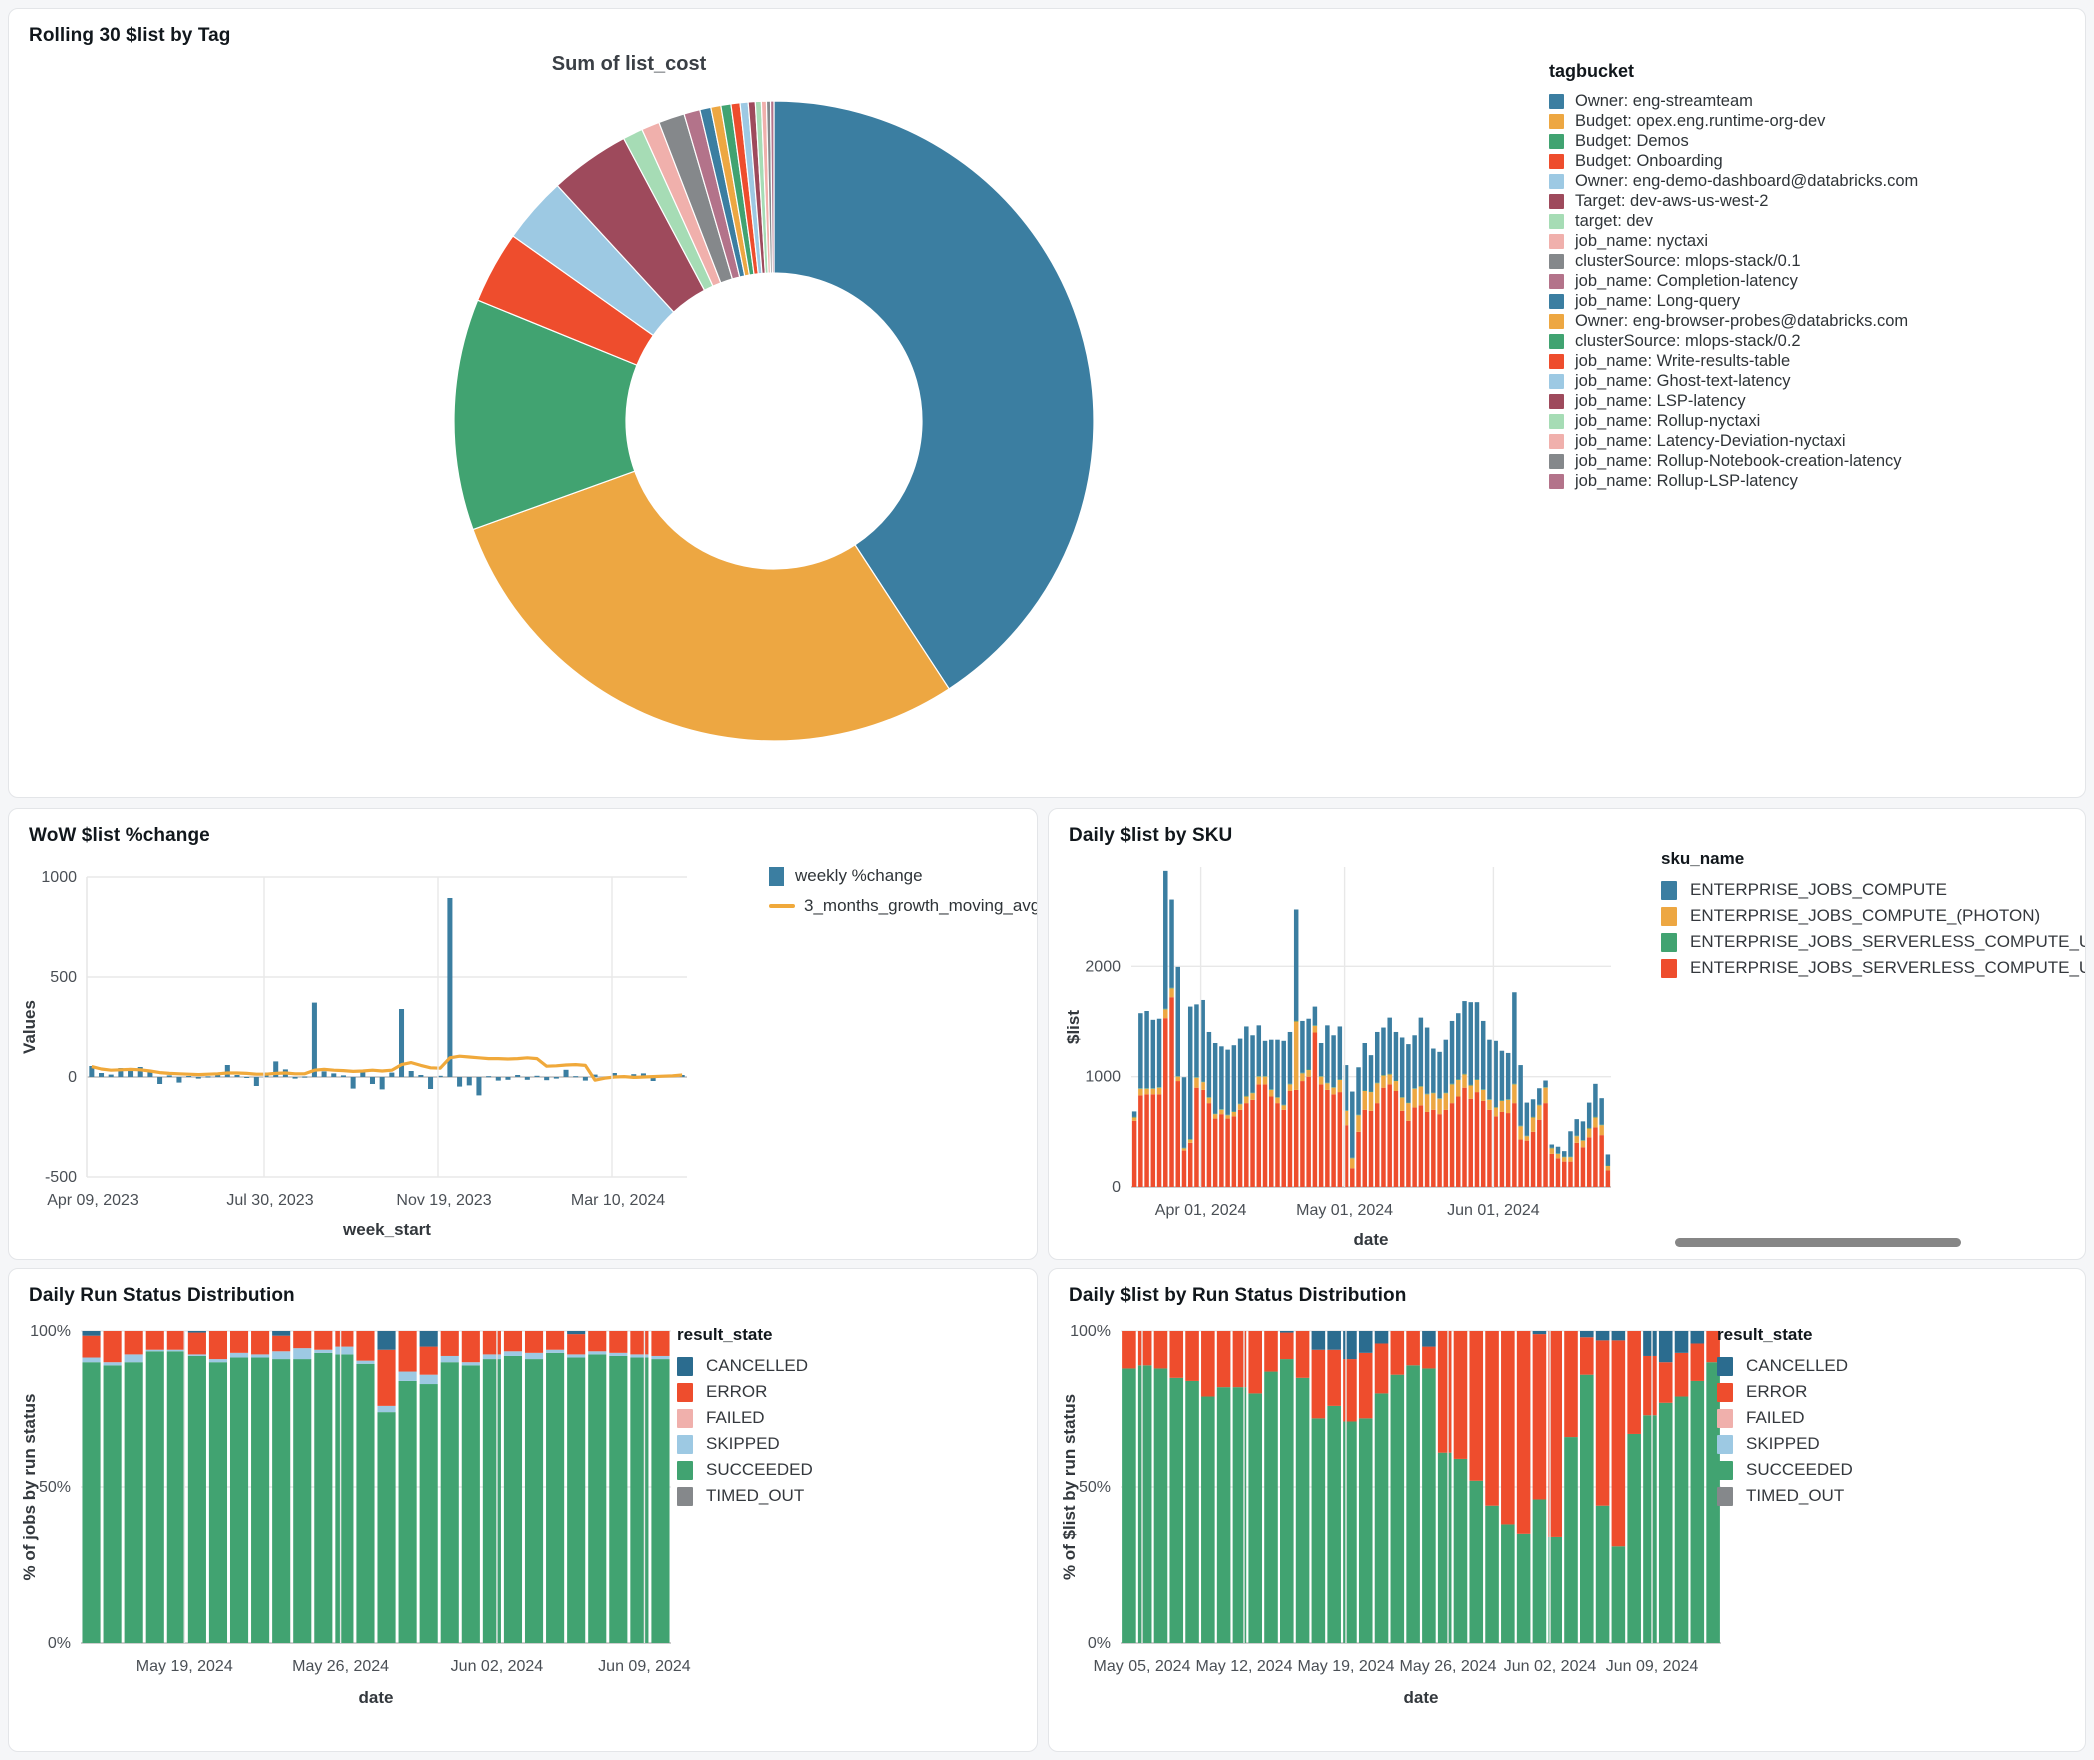  I want to click on runs-legend-item: SUCCEEDED, so click(847, 1470).